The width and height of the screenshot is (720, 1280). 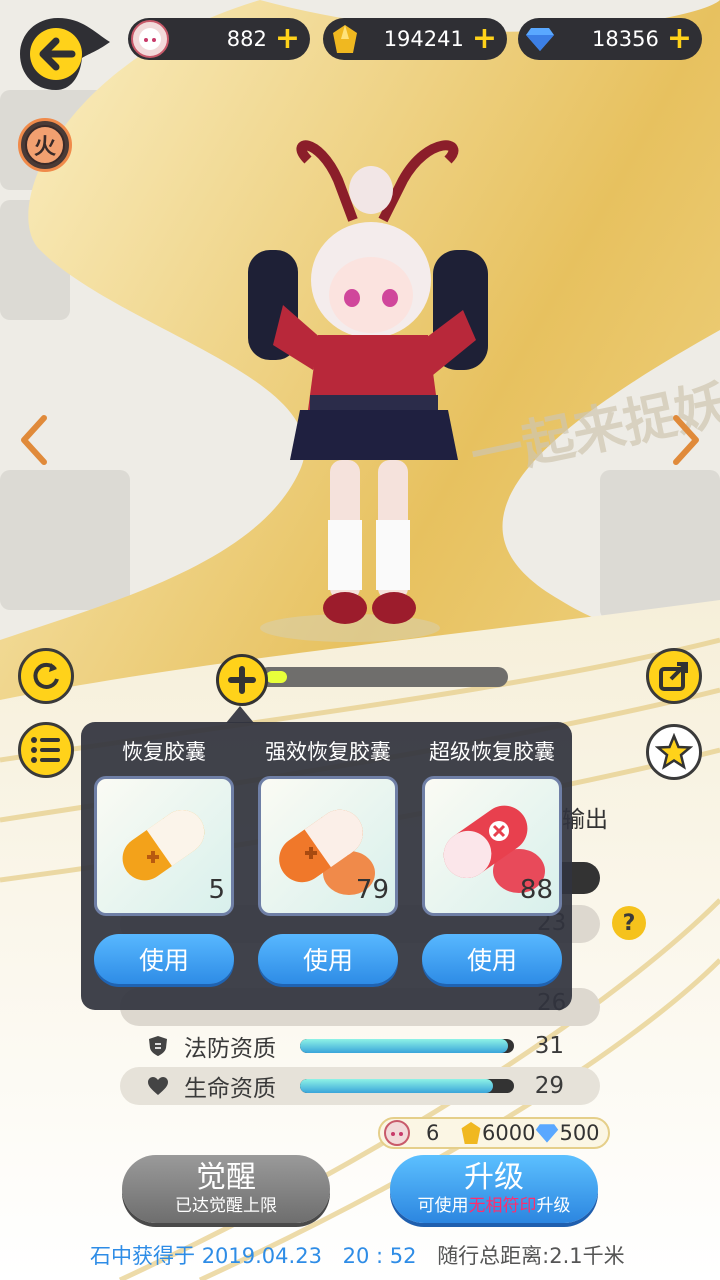 I want to click on token-count: 882, so click(x=246, y=39).